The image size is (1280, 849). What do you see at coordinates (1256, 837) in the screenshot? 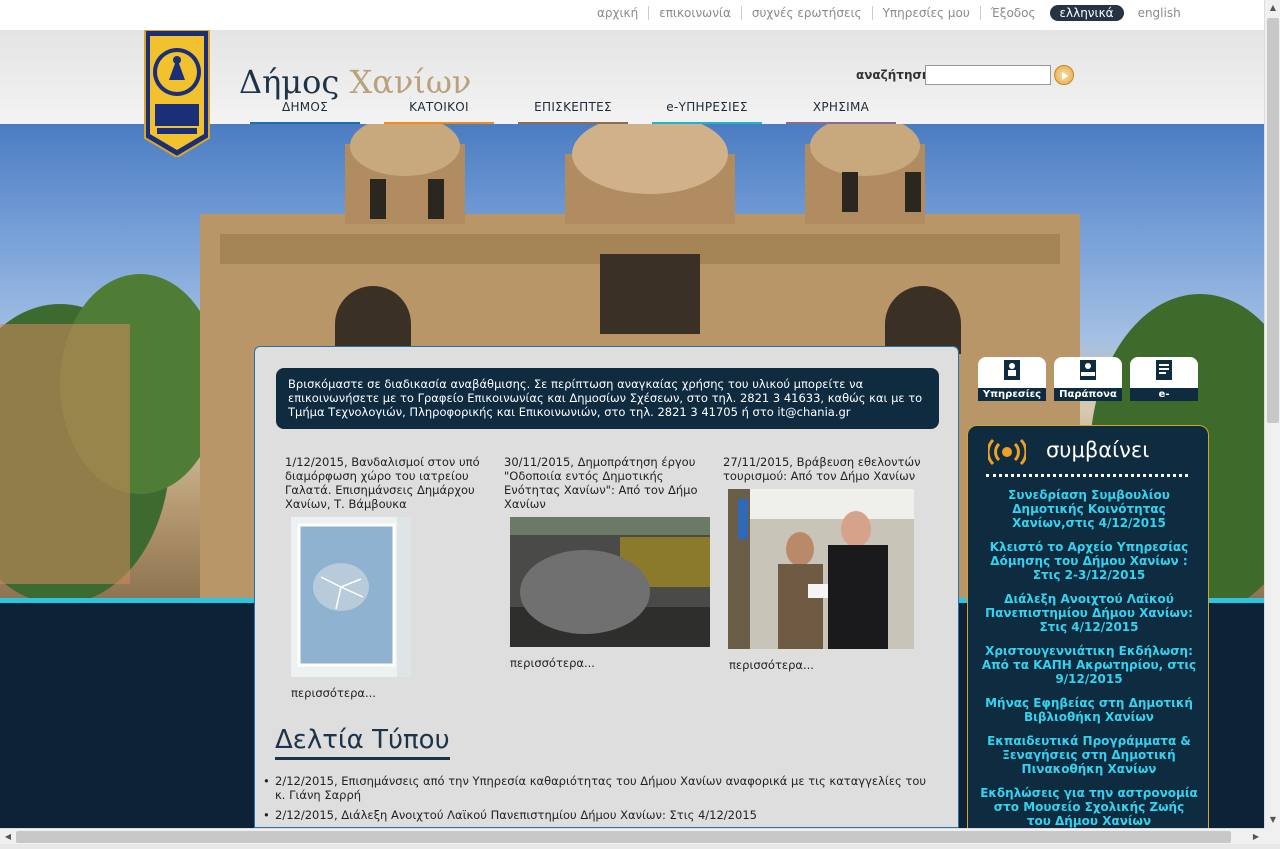
I see `scroll-right-icon: ▶` at bounding box center [1256, 837].